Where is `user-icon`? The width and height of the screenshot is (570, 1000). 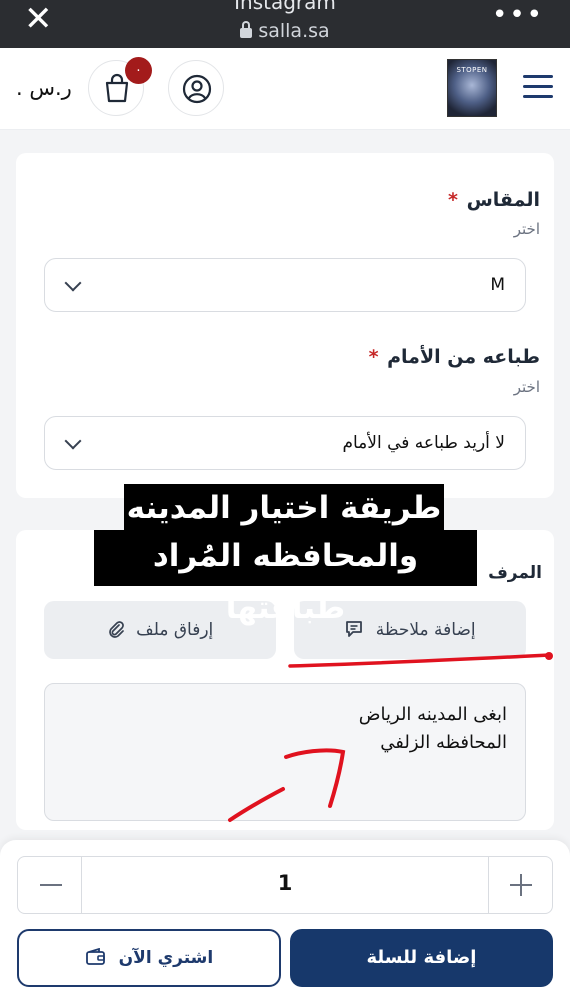 user-icon is located at coordinates (197, 89).